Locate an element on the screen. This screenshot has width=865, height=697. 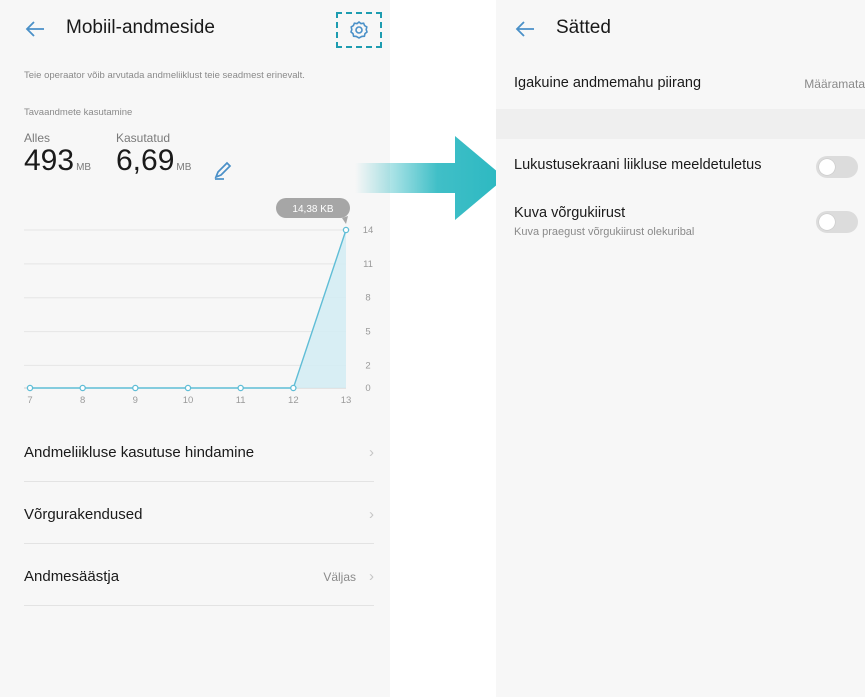
usage-subheading: Tavaandmete kasutamine is located at coordinates (78, 112).